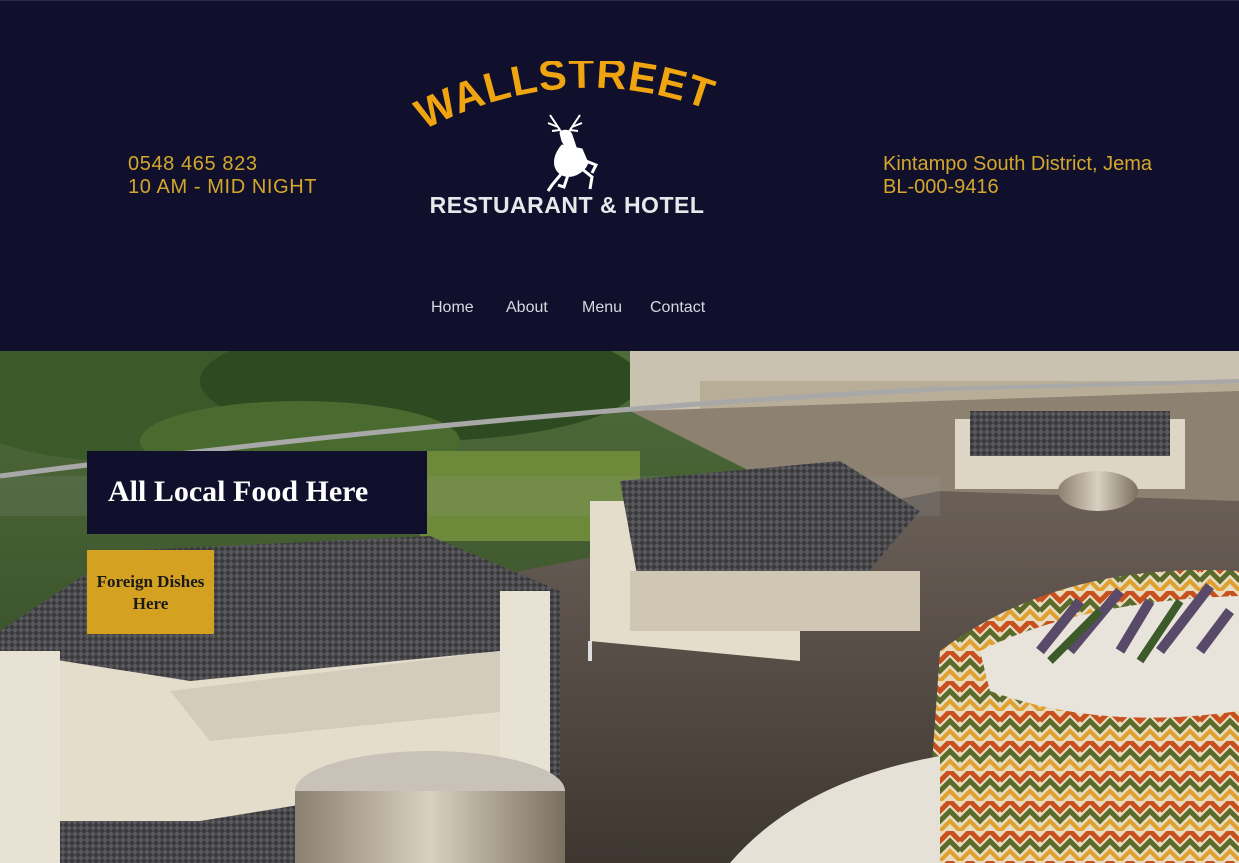 Image resolution: width=1239 pixels, height=863 pixels. What do you see at coordinates (193, 164) in the screenshot?
I see `phone-number: 0548 465 823` at bounding box center [193, 164].